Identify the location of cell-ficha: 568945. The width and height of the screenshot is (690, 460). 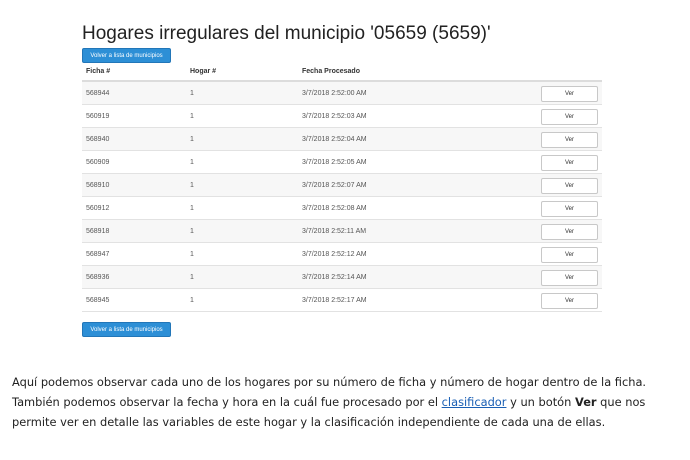
(98, 300).